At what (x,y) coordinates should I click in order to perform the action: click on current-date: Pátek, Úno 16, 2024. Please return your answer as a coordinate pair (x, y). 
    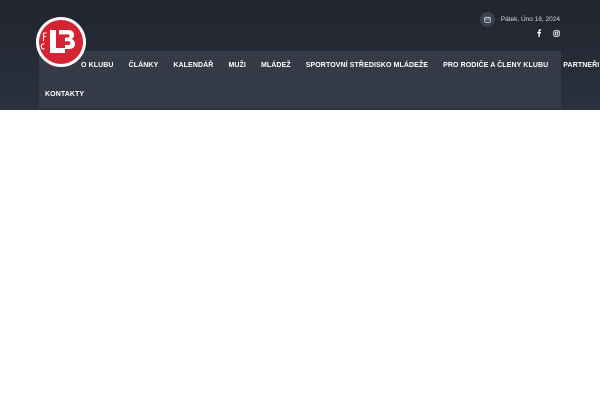
    Looking at the image, I should click on (519, 19).